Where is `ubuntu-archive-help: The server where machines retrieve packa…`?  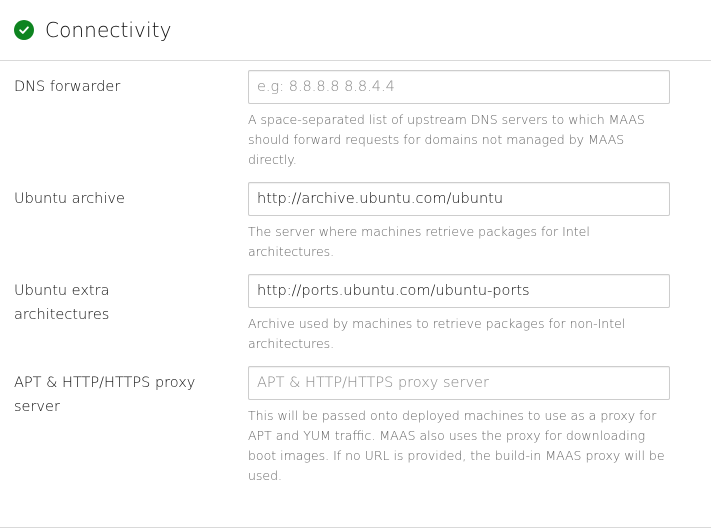 ubuntu-archive-help: The server where machines retrieve packa… is located at coordinates (419, 241).